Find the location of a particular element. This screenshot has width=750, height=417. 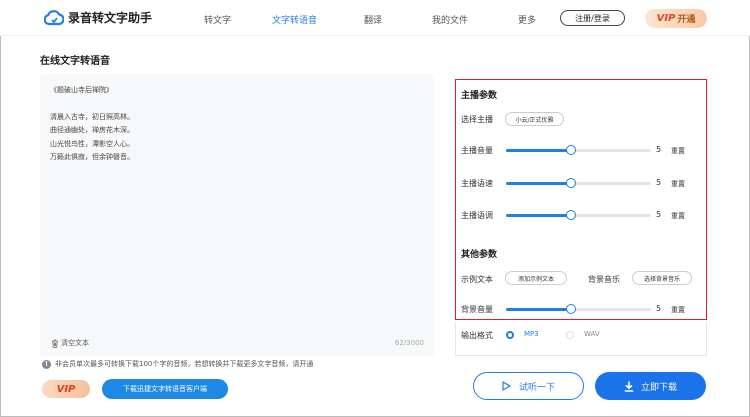

page-title: 在线文字转语音 is located at coordinates (75, 61).